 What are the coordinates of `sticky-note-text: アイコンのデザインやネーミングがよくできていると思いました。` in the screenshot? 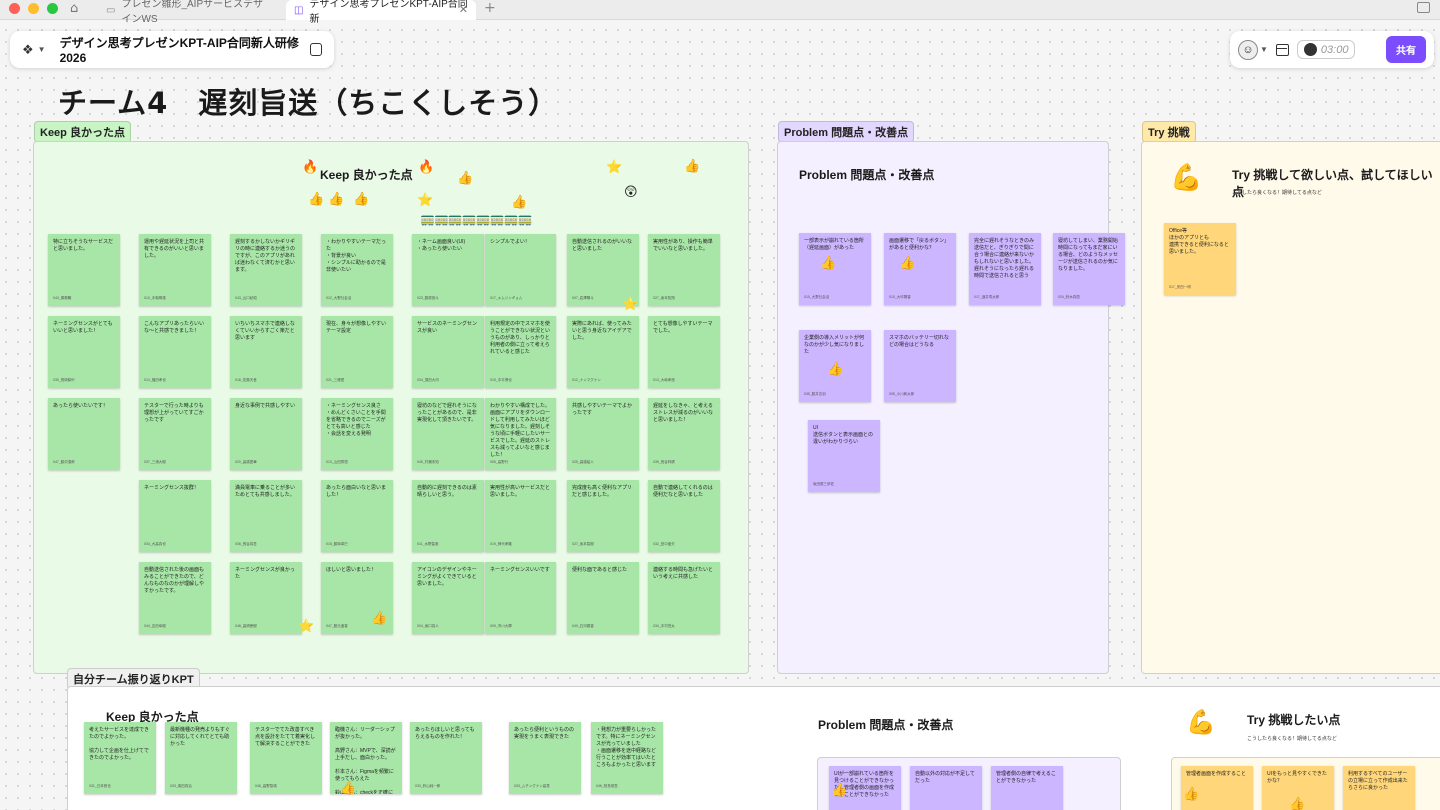 It's located at (447, 577).